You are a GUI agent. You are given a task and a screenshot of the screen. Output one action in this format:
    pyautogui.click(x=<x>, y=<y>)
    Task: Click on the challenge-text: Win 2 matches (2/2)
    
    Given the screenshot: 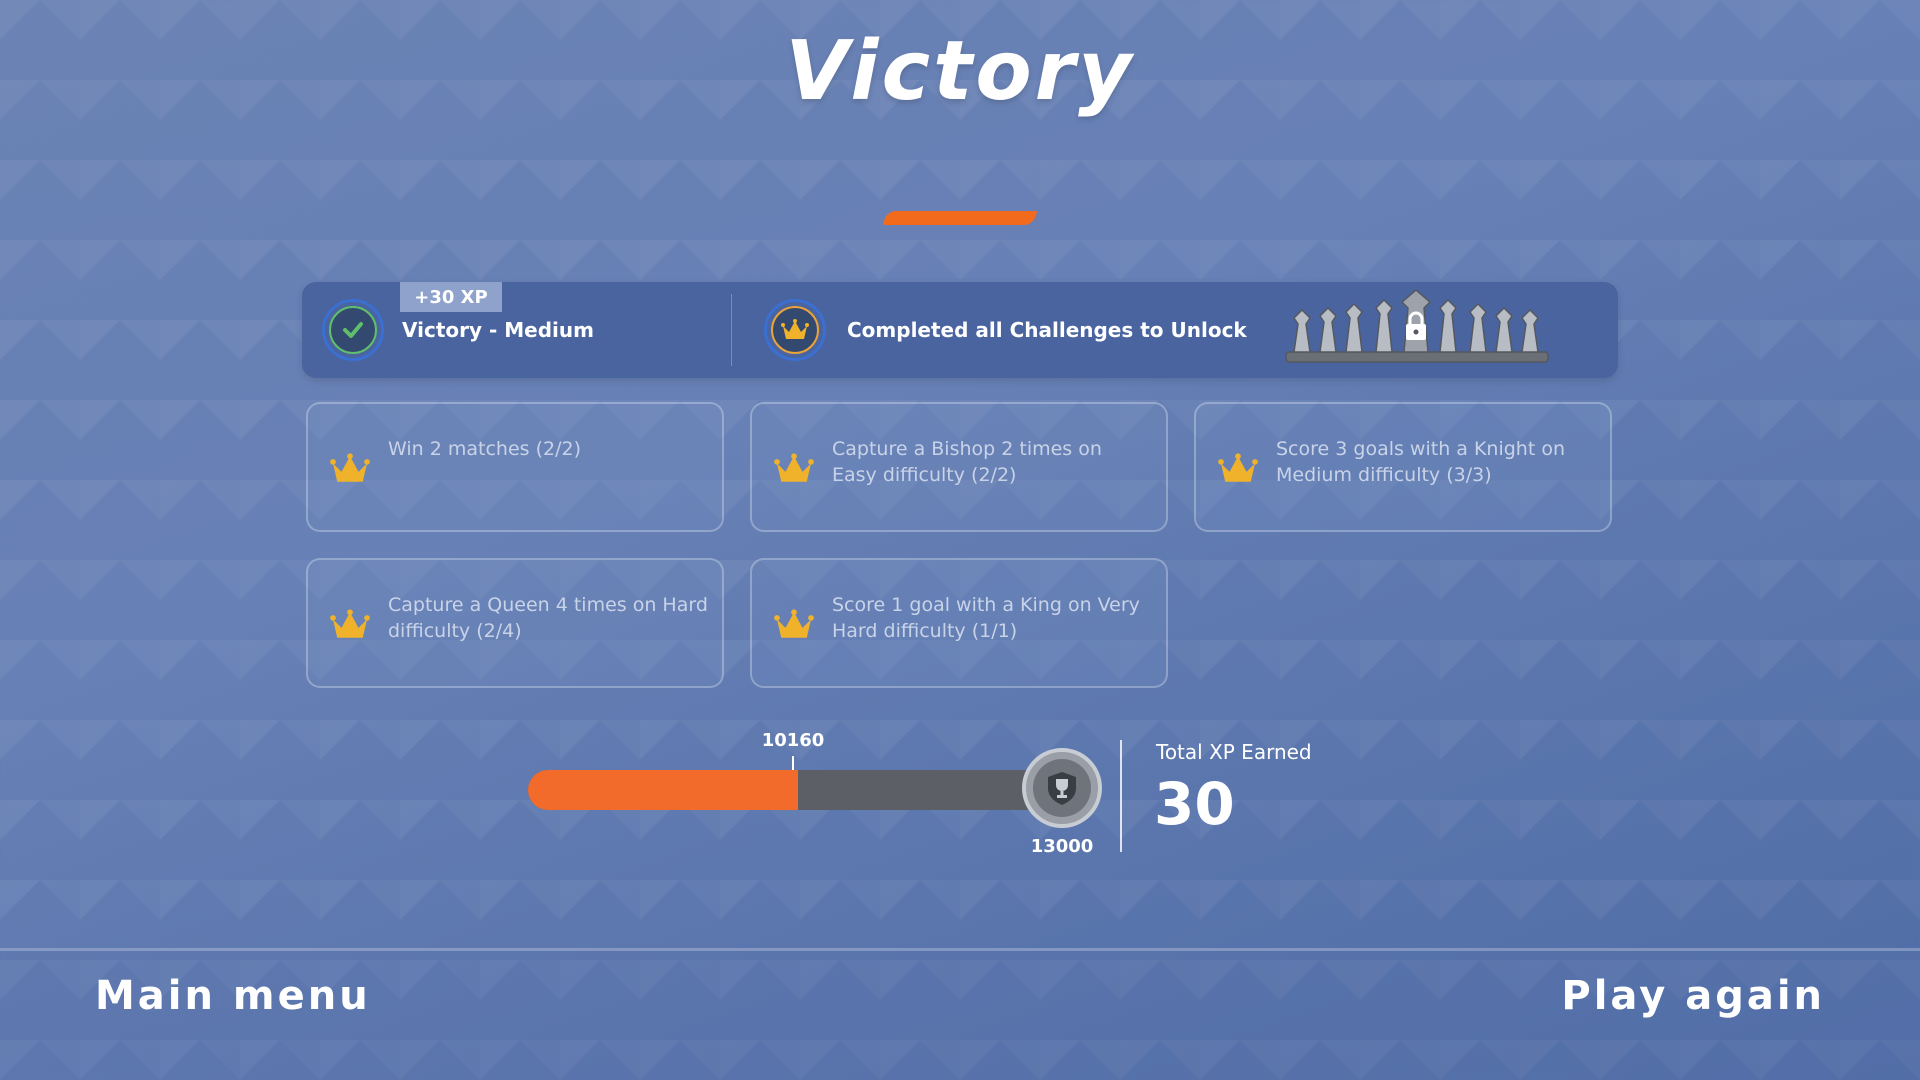 What is the action you would take?
    pyautogui.click(x=484, y=449)
    